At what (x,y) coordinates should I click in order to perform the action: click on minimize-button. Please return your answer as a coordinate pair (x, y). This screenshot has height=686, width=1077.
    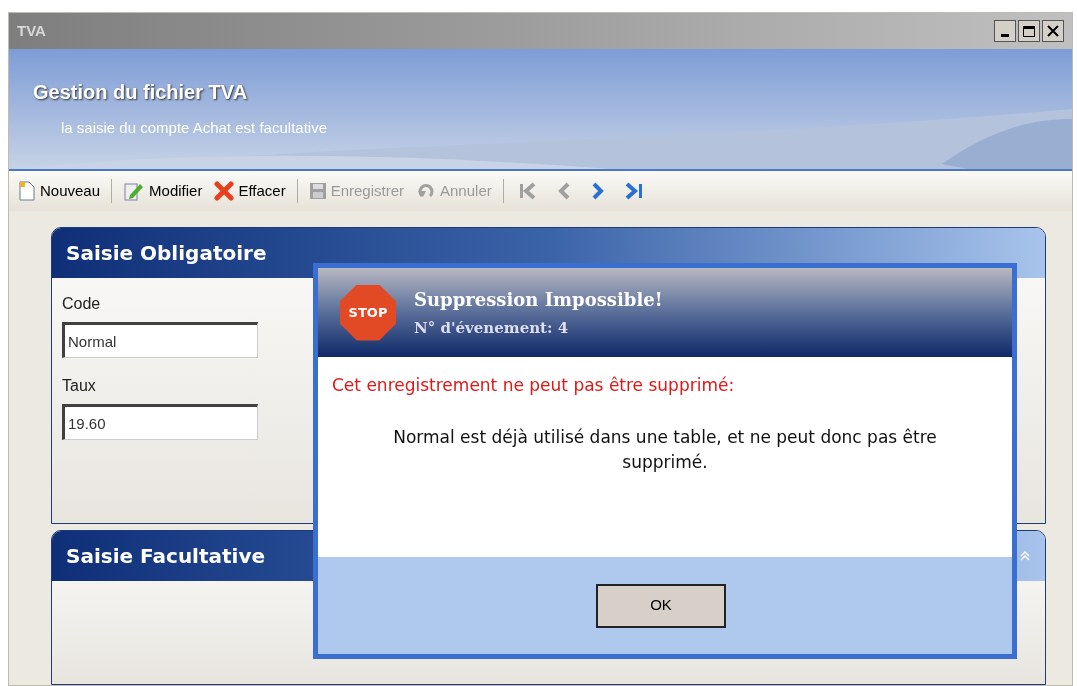
    Looking at the image, I should click on (1005, 31).